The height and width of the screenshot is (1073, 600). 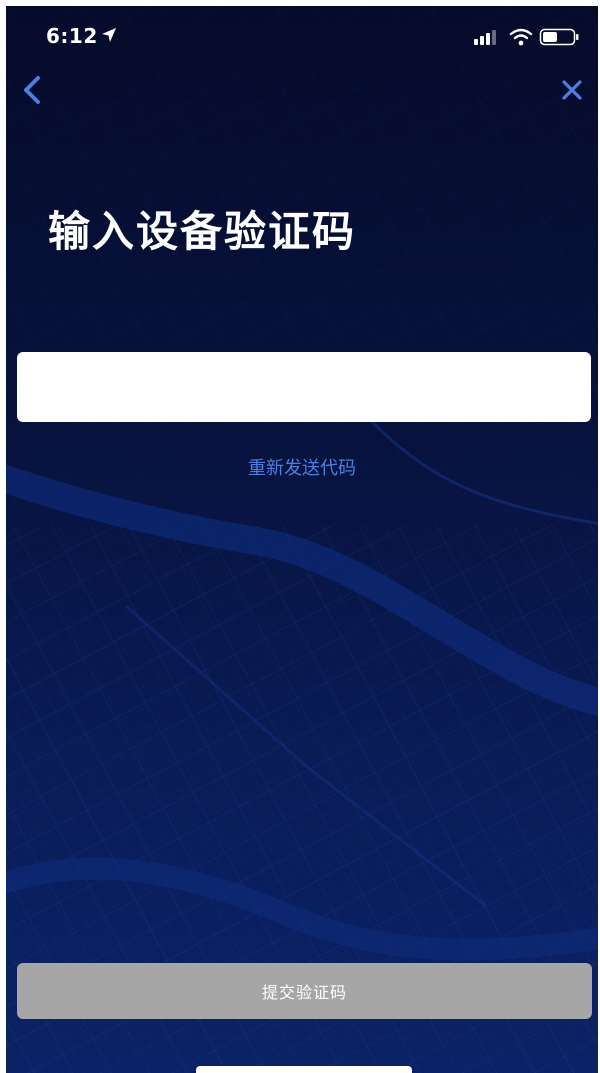 I want to click on verification-code-input, so click(x=304, y=387).